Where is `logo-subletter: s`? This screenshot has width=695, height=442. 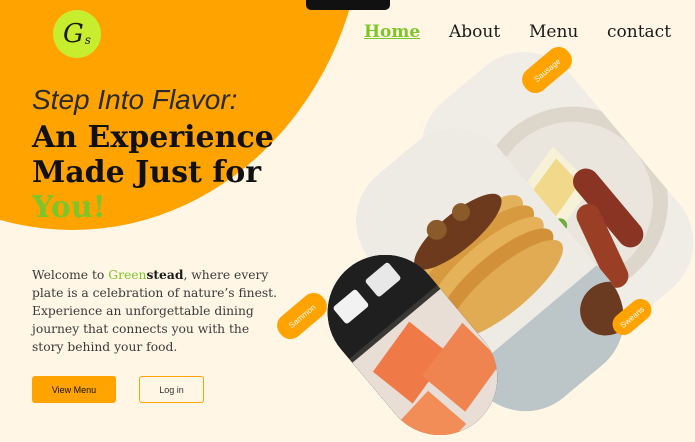 logo-subletter: s is located at coordinates (87, 40).